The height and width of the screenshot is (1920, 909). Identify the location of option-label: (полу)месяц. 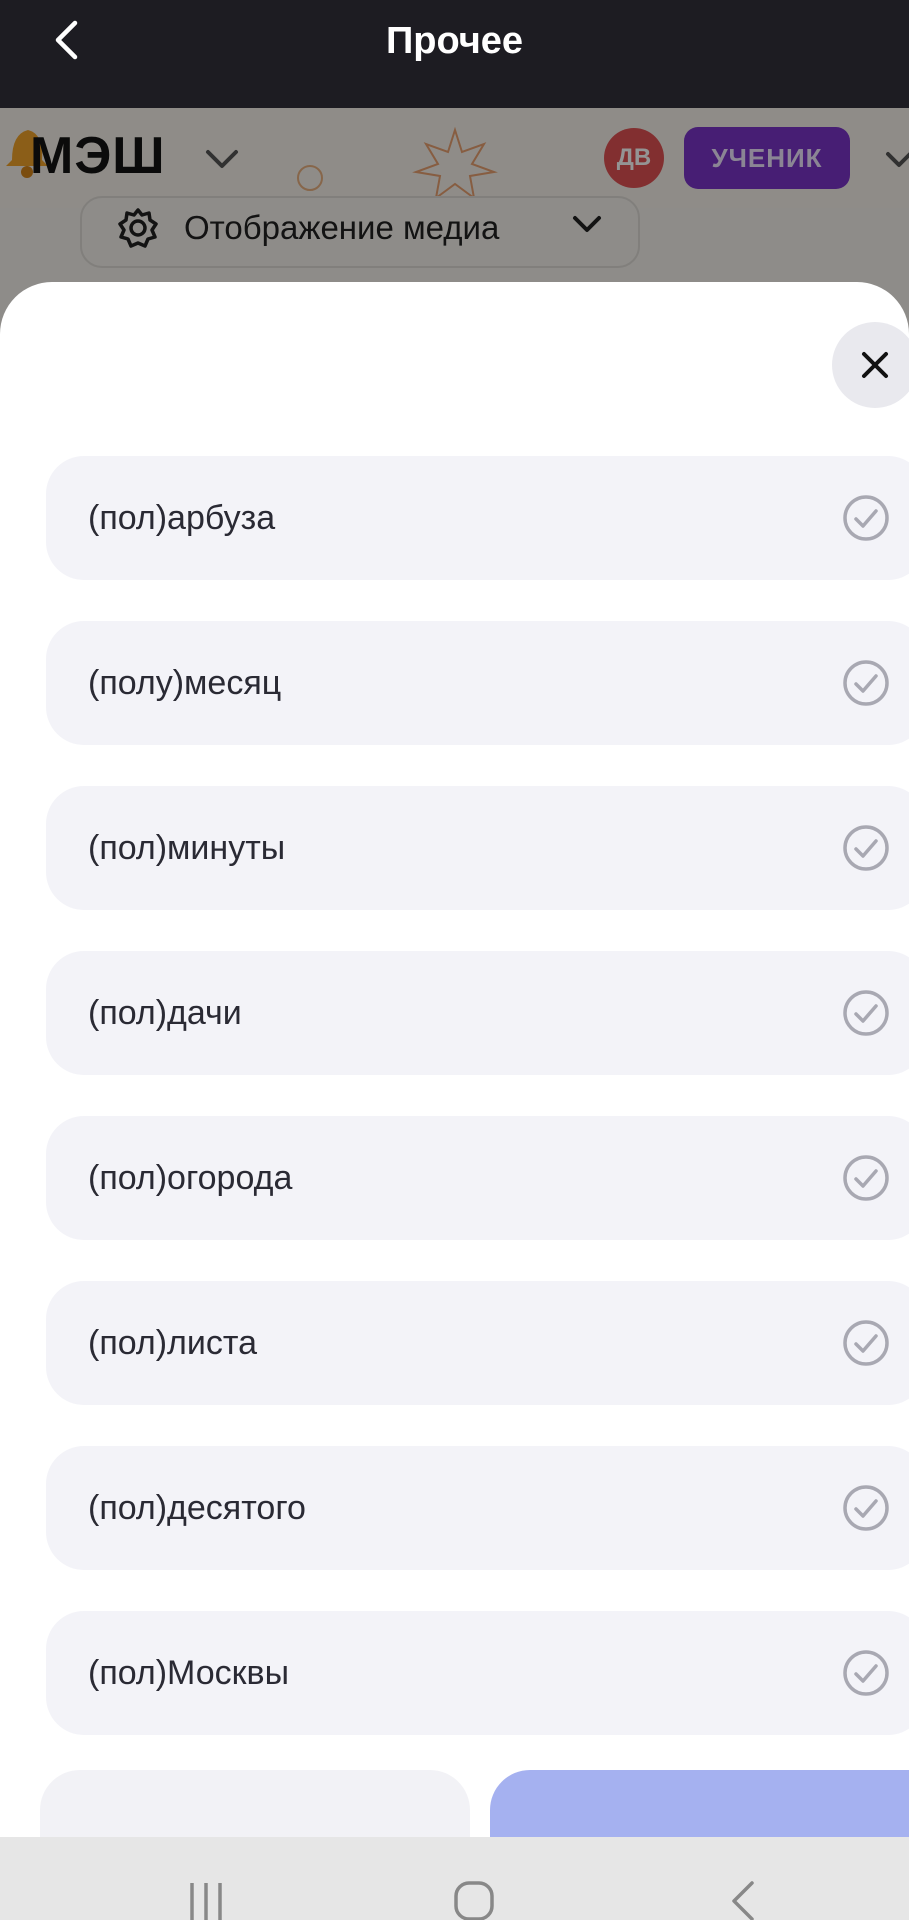
(185, 683).